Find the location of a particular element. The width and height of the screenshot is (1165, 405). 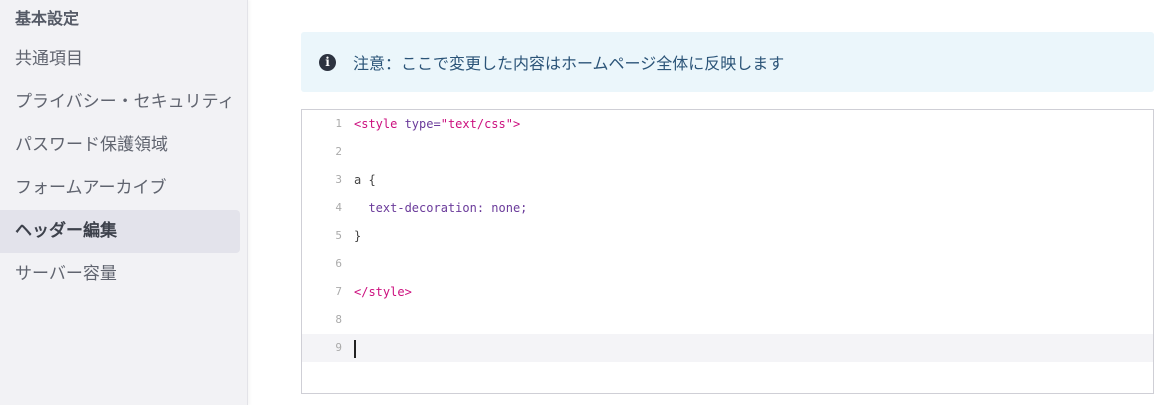

code-line: 7 </style> is located at coordinates (727, 292).